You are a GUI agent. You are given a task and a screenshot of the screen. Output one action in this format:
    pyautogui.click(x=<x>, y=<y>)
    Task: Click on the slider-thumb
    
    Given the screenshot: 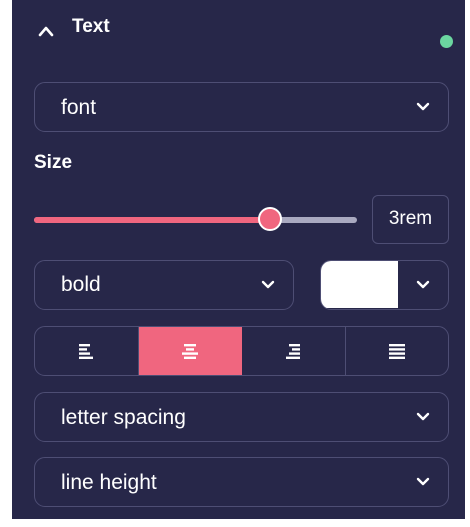 What is the action you would take?
    pyautogui.click(x=270, y=219)
    